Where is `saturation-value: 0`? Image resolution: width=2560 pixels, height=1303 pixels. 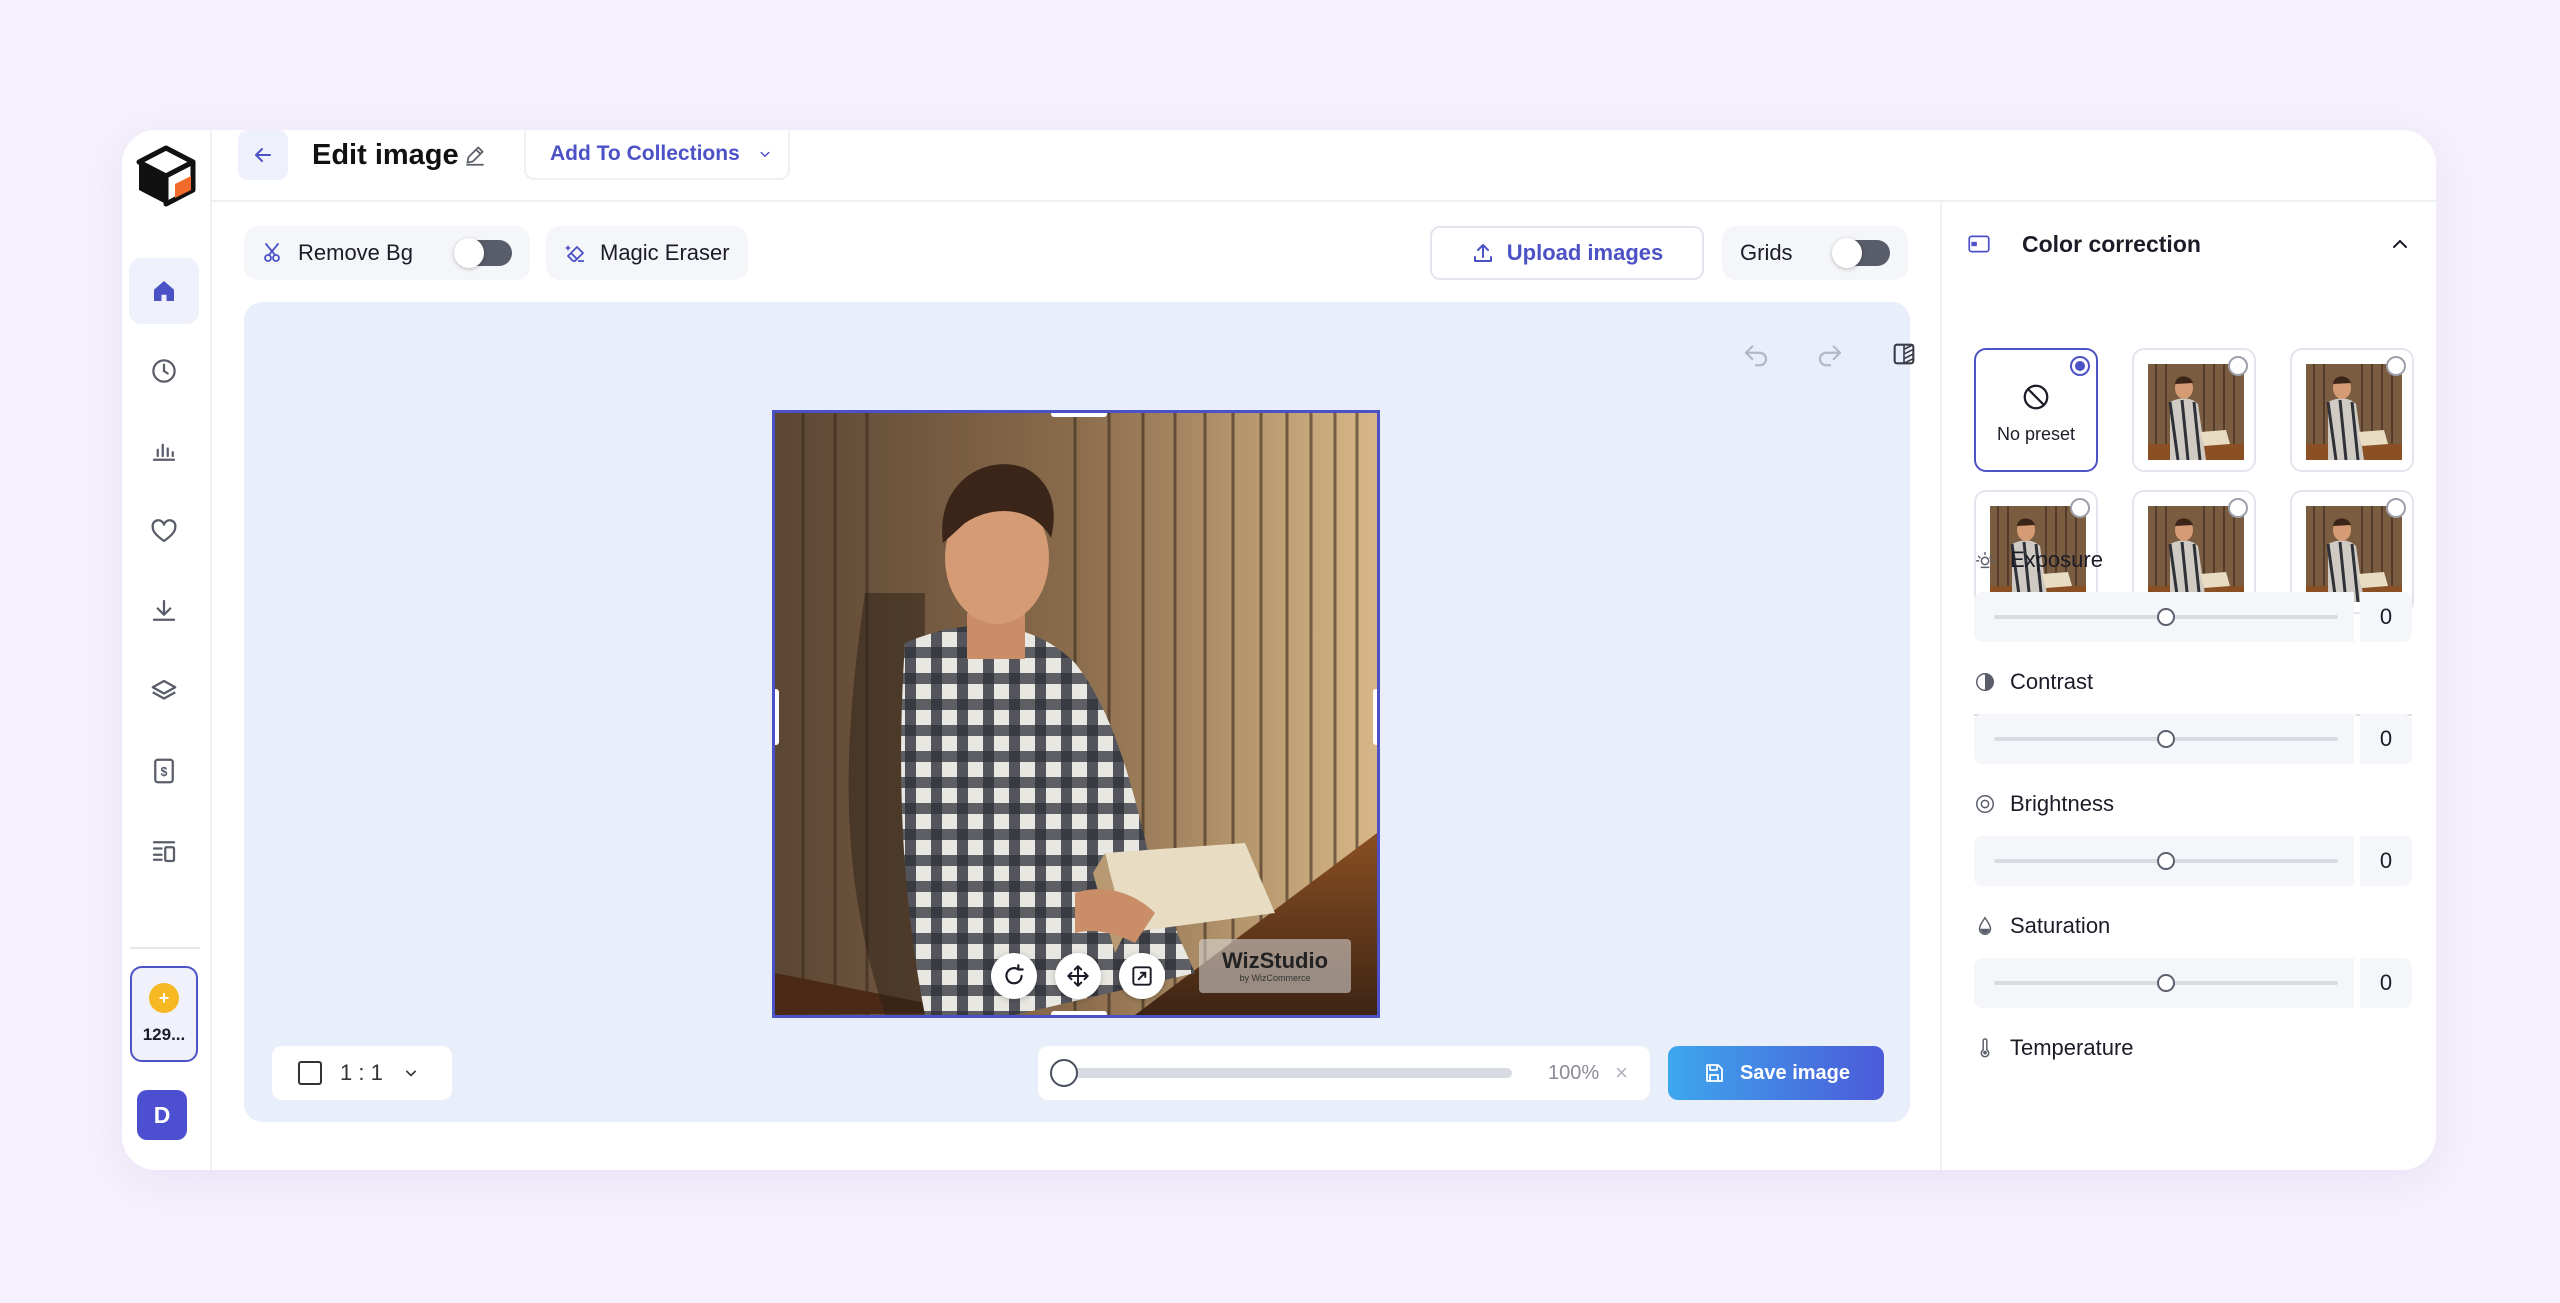 saturation-value: 0 is located at coordinates (2386, 983).